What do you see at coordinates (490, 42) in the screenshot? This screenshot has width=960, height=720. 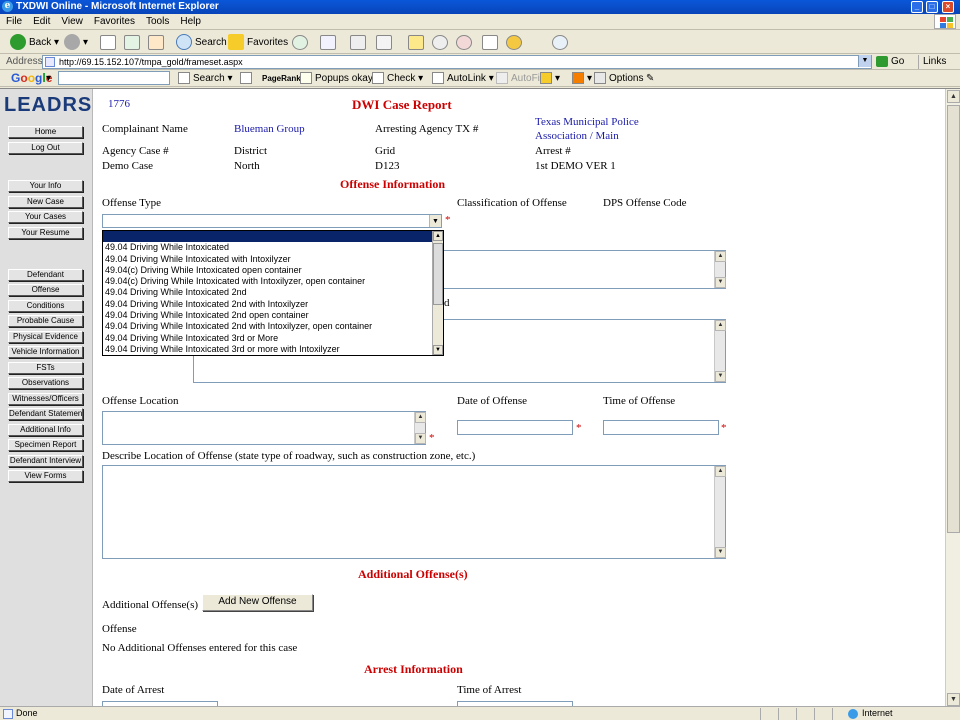 I see `doc-icon` at bounding box center [490, 42].